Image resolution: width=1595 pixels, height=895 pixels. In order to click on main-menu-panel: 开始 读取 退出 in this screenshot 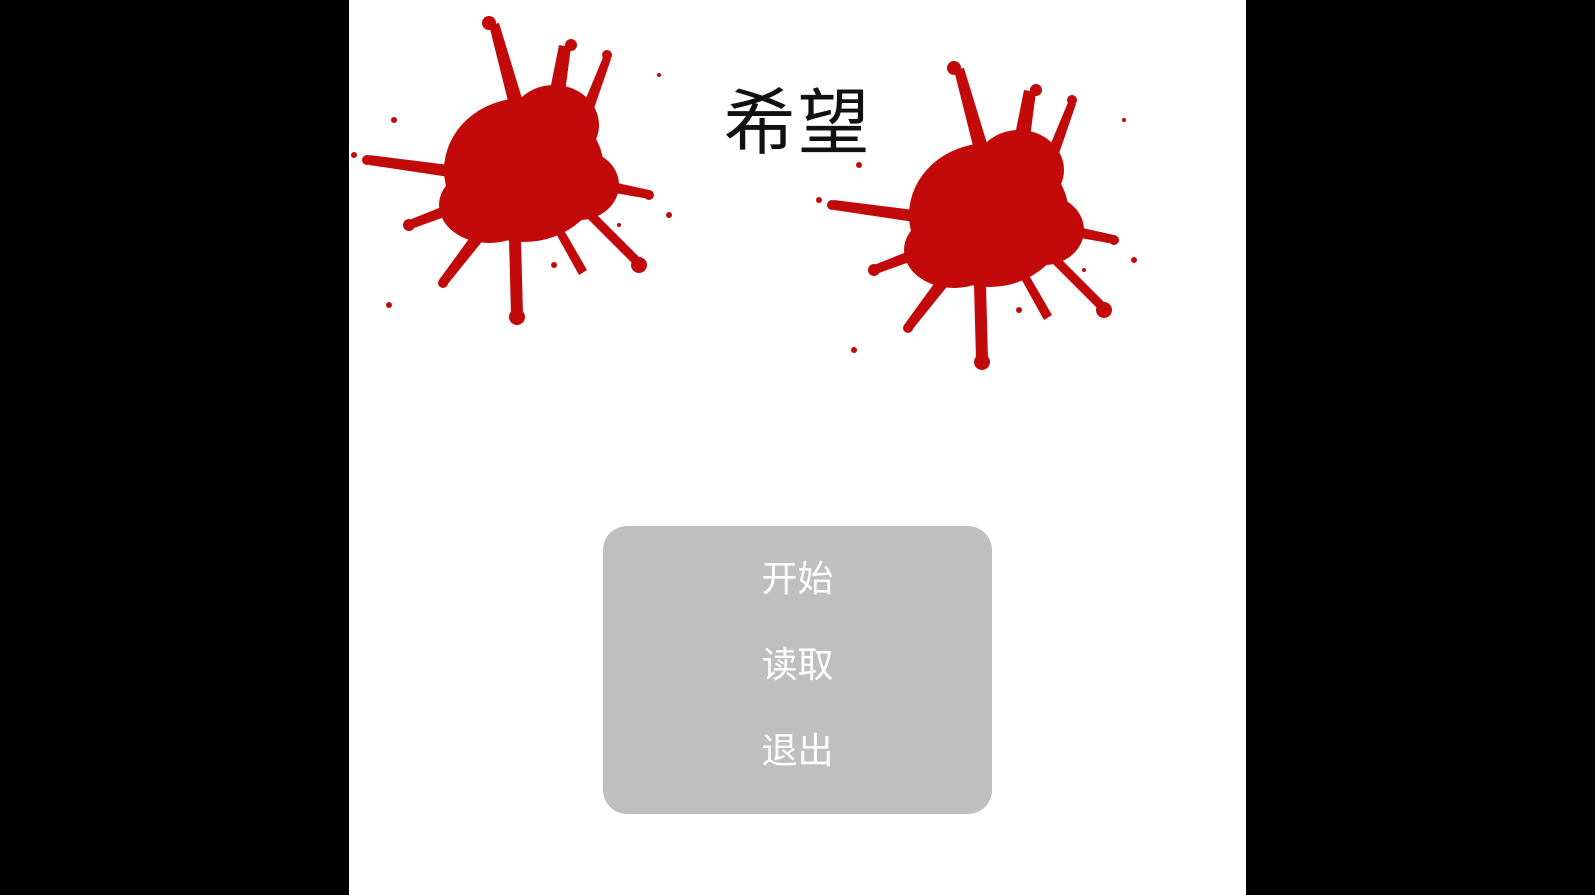, I will do `click(797, 670)`.